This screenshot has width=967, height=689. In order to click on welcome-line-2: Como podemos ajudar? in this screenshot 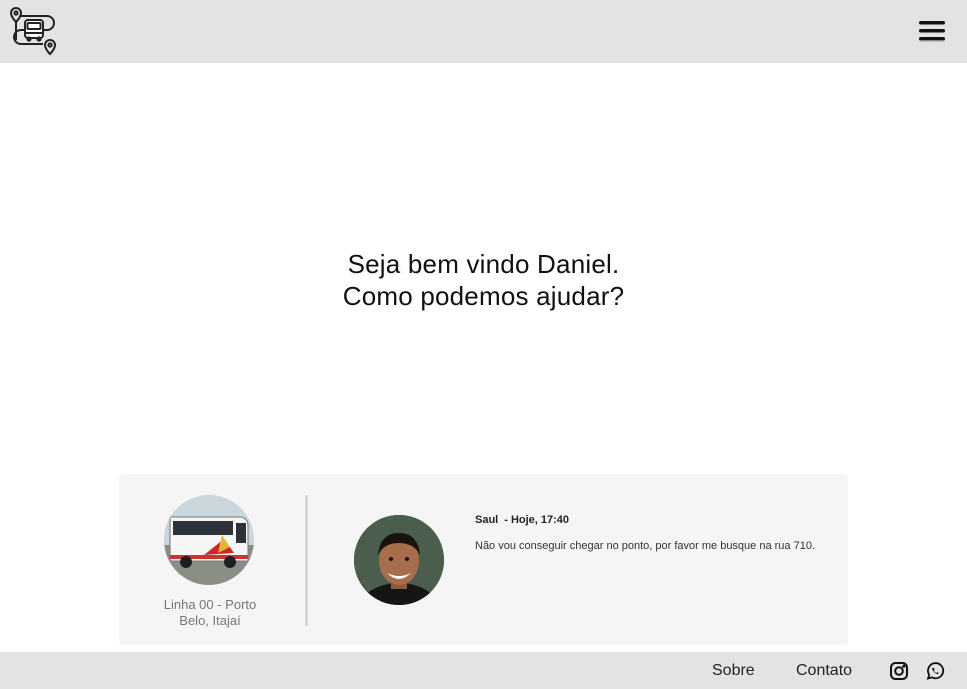, I will do `click(483, 296)`.